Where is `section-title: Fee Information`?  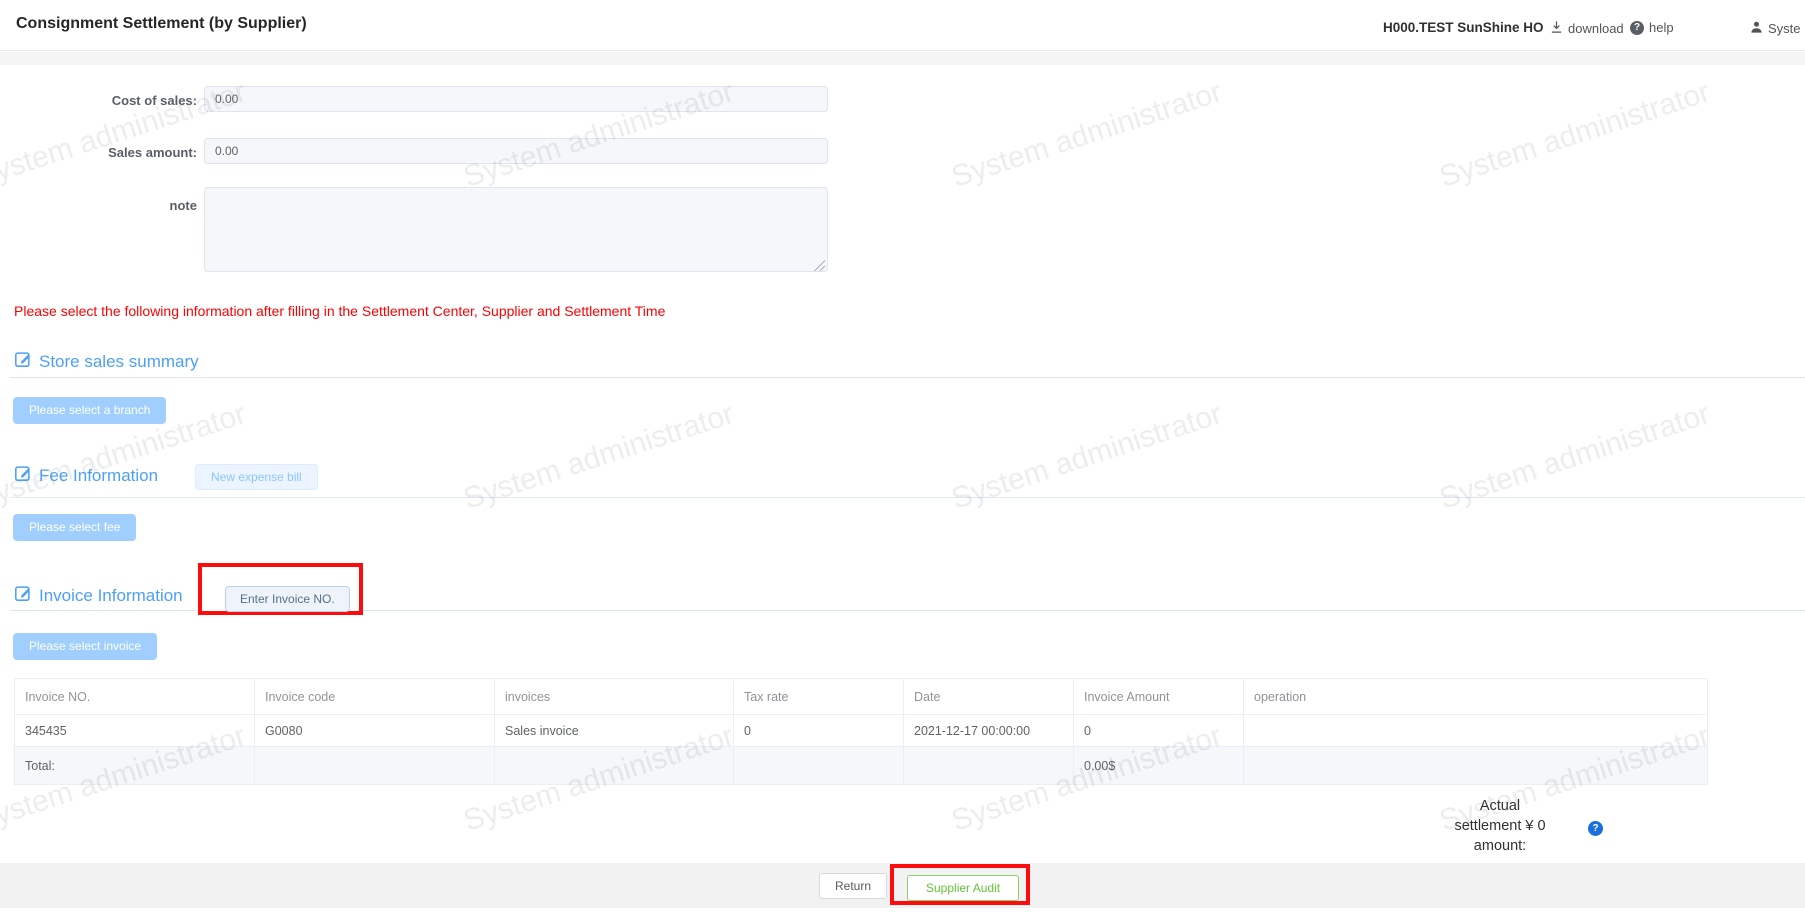
section-title: Fee Information is located at coordinates (99, 475).